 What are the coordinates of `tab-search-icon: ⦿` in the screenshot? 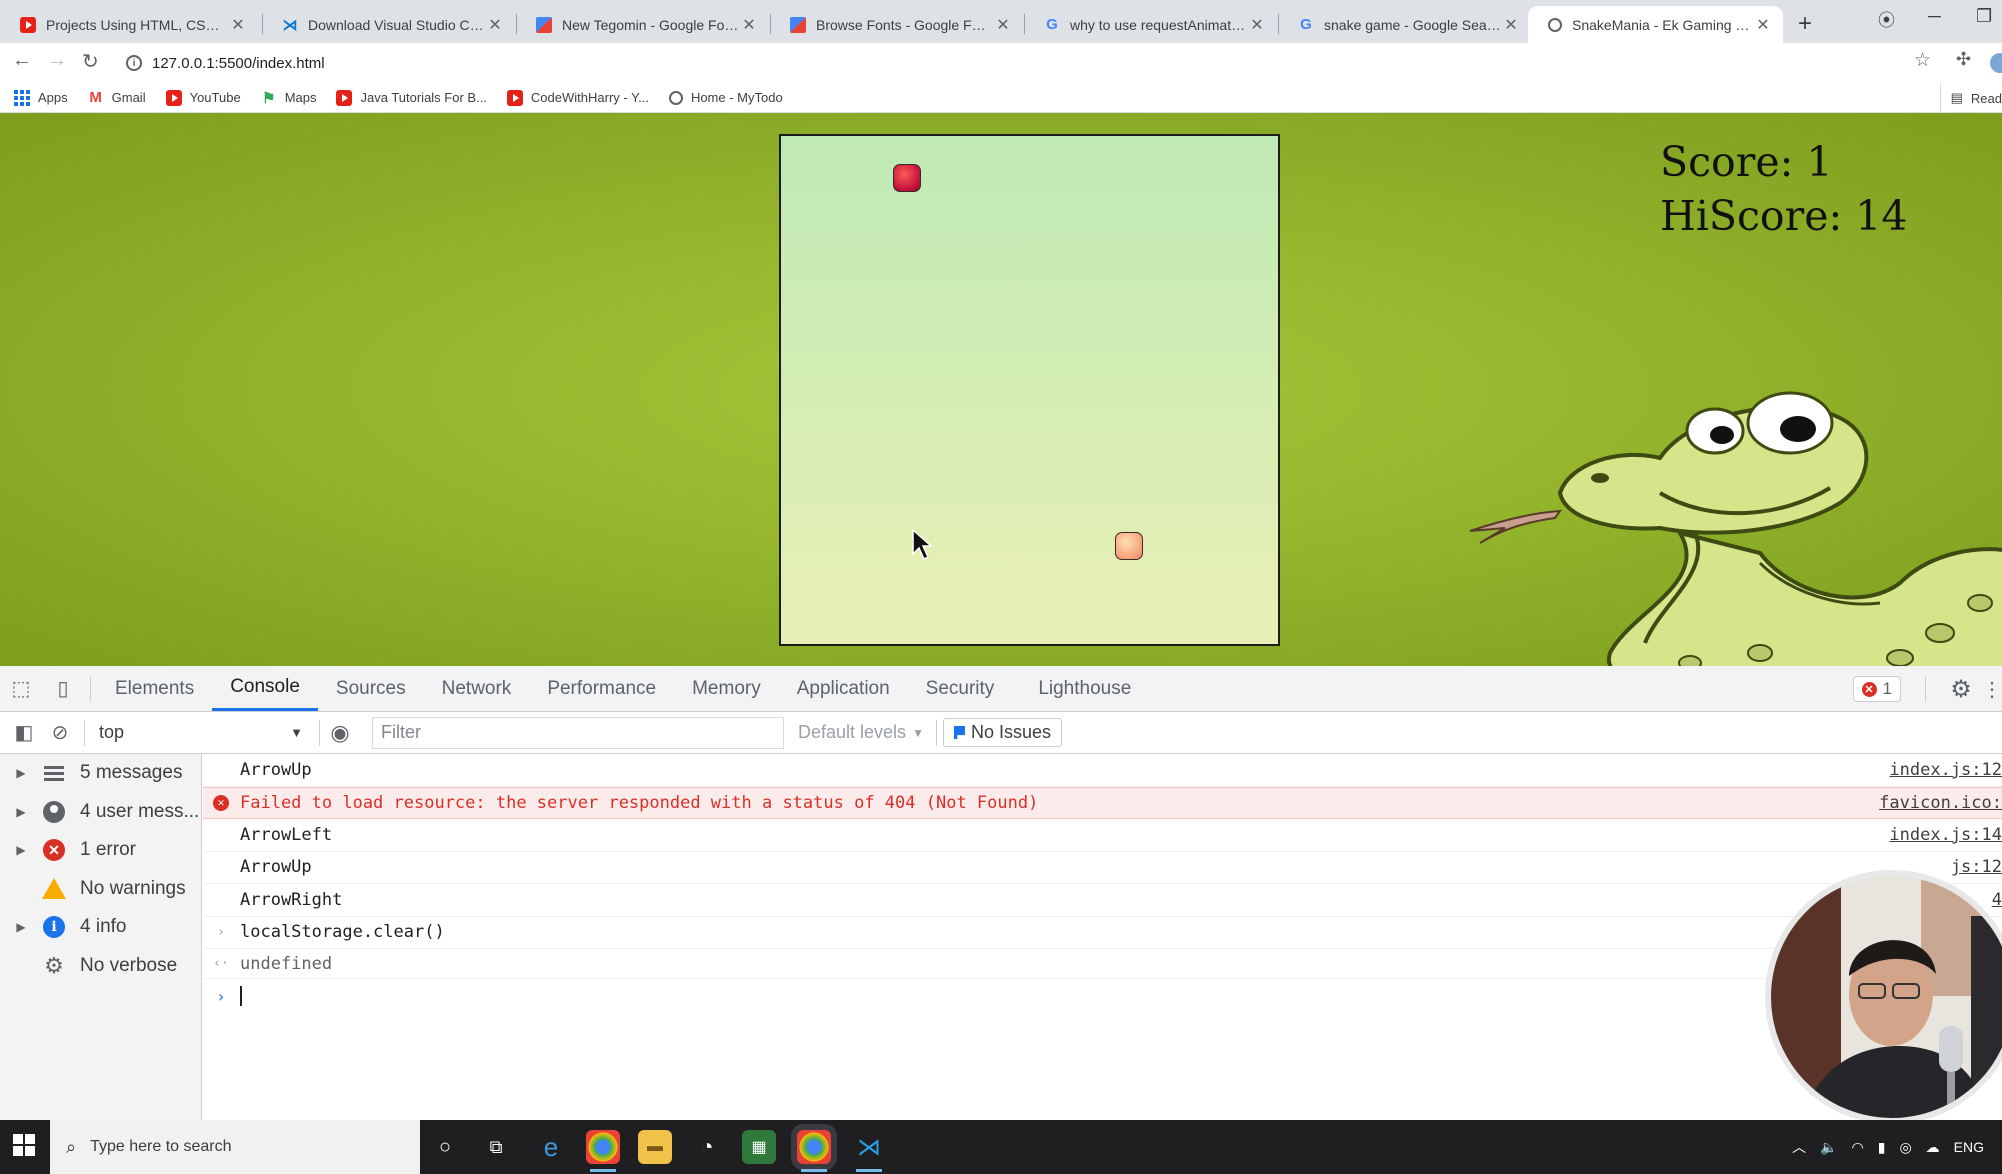 It's located at (1886, 18).